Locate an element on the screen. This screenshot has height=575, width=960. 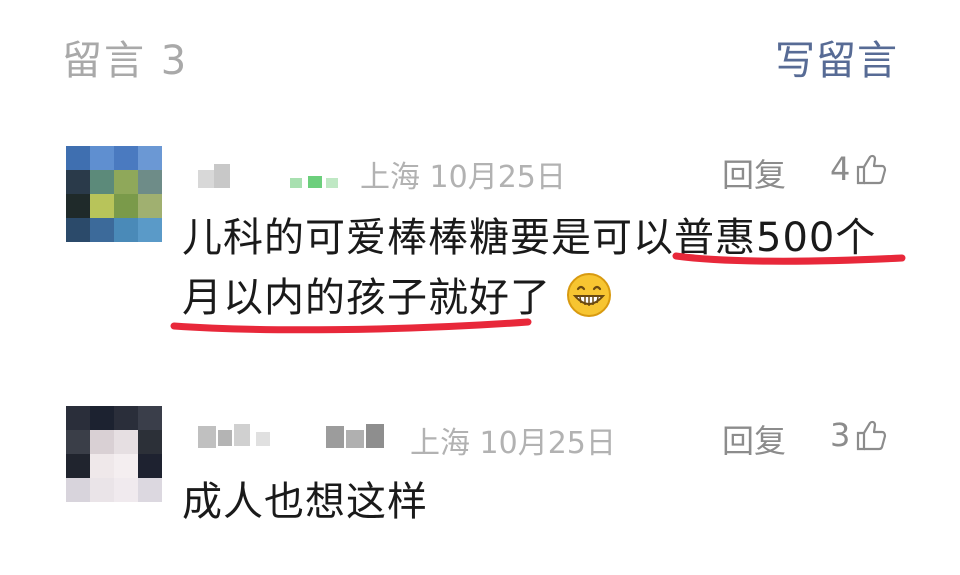
comment-text-line: 成人也想这样 is located at coordinates (305, 502).